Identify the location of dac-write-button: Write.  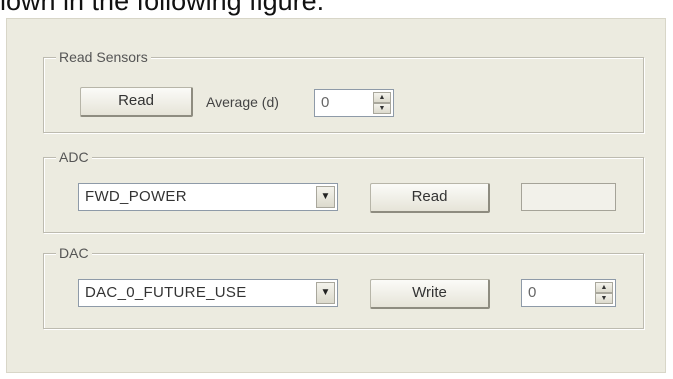
(430, 294).